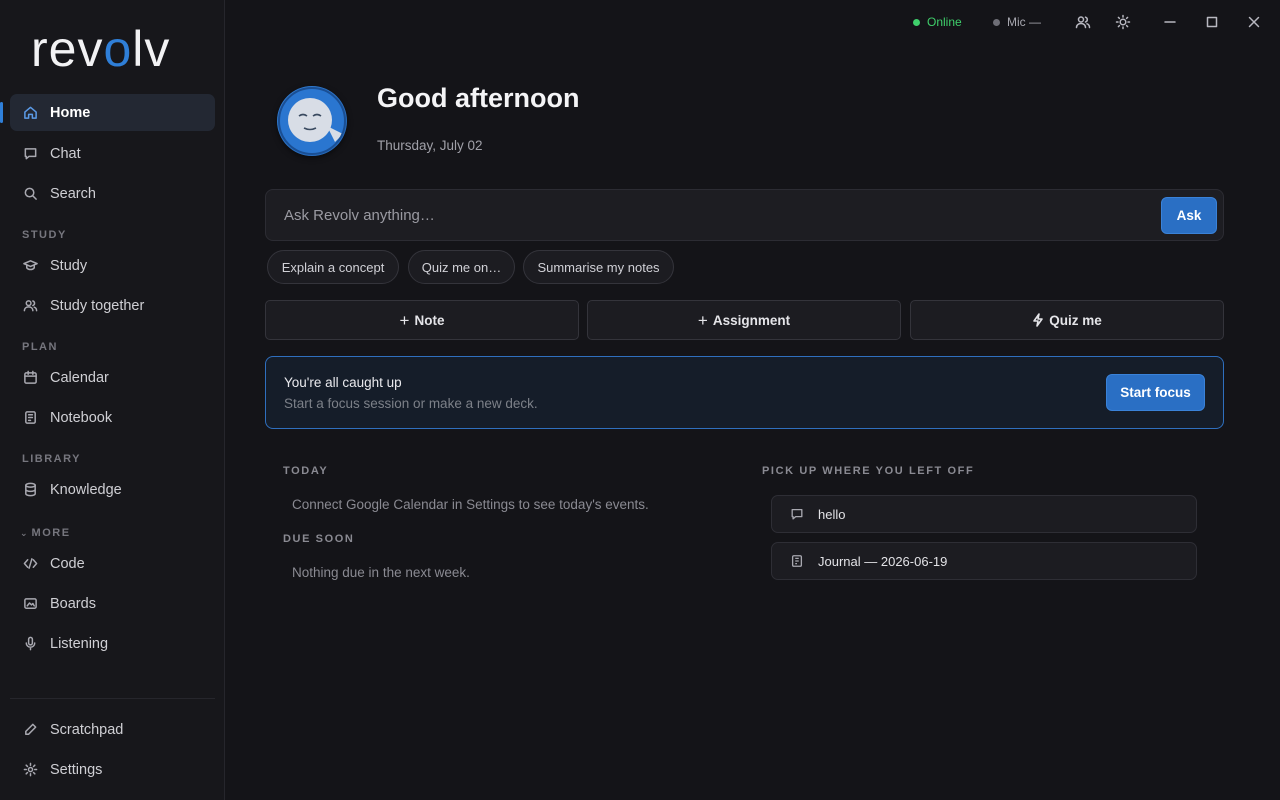 Image resolution: width=1280 pixels, height=800 pixels. I want to click on sidebar-item-scratchpad: Scratchpad, so click(112, 729).